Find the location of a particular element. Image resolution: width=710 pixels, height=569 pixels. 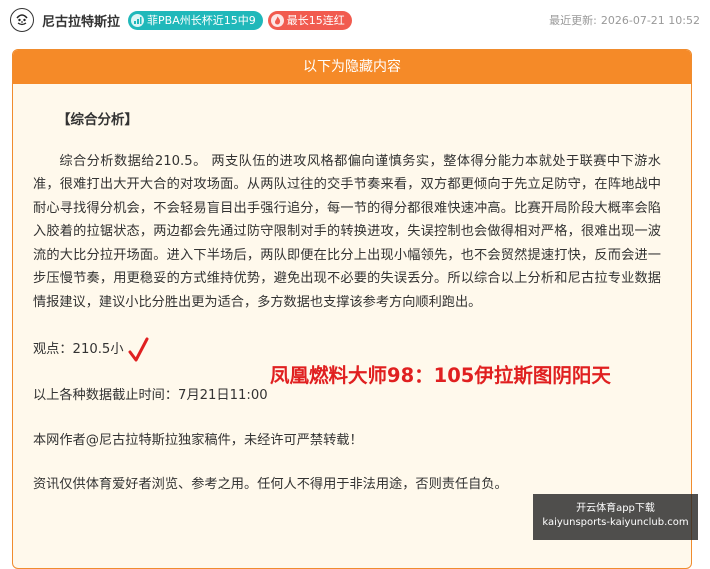

copyright-notice: 本网作者@尼古拉特斯拉独家稿件，未经许可严禁转载！ is located at coordinates (198, 440).